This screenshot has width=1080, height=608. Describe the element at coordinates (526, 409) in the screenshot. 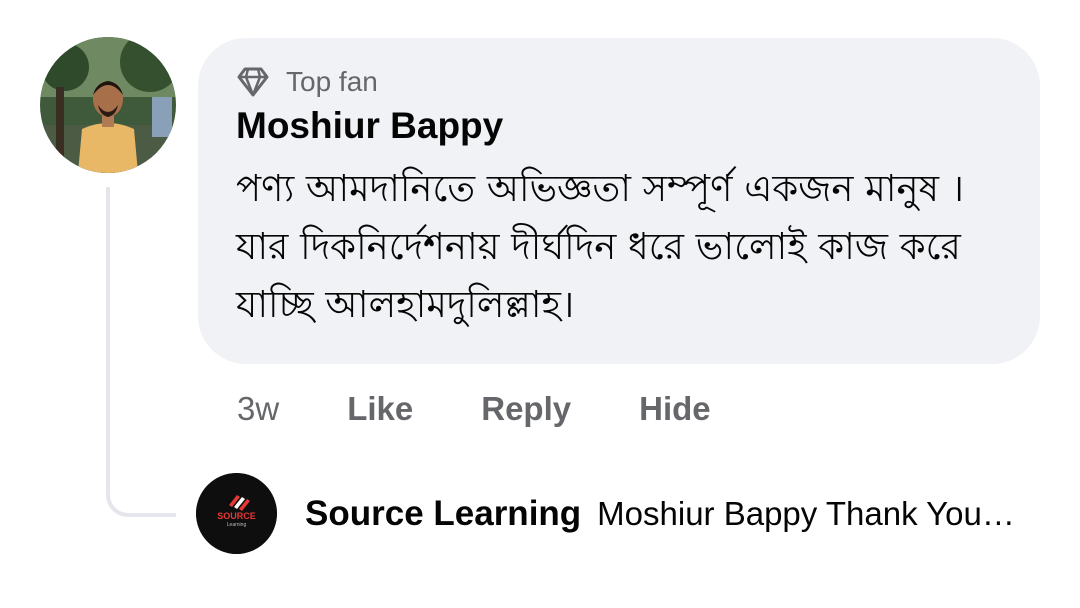

I see `reply-button: Reply` at that location.